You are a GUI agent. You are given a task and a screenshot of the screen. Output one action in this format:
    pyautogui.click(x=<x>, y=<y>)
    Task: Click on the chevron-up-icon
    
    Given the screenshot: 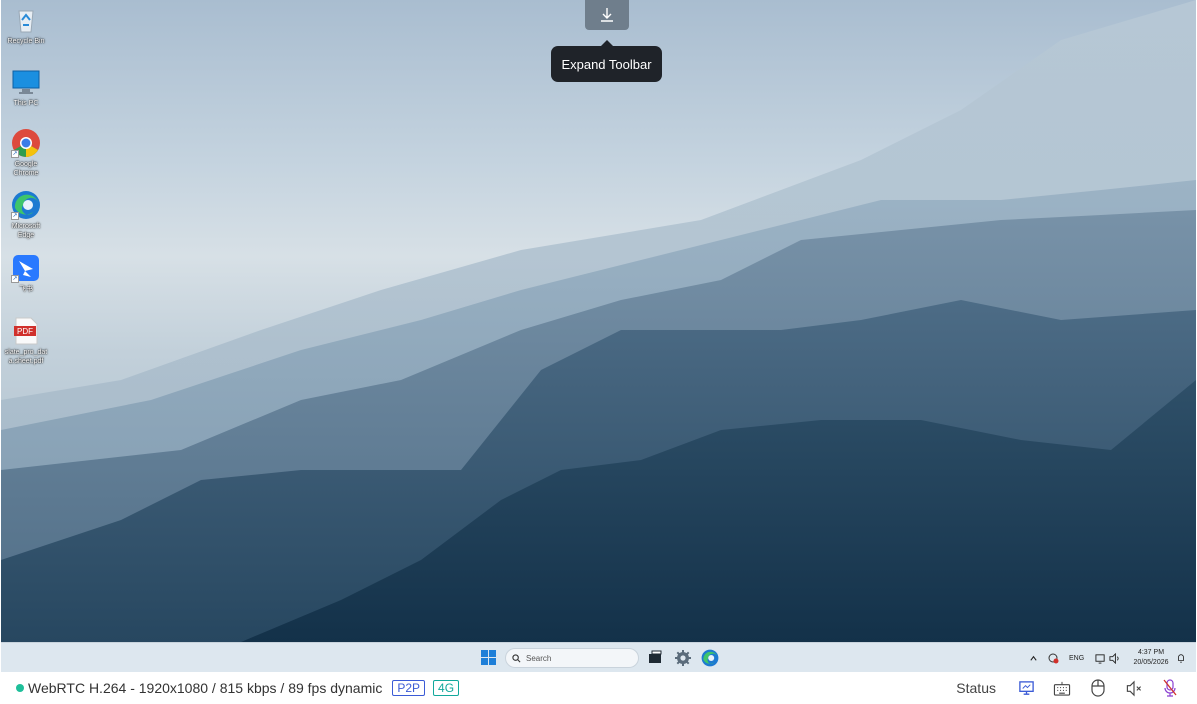 What is the action you would take?
    pyautogui.click(x=1033, y=658)
    